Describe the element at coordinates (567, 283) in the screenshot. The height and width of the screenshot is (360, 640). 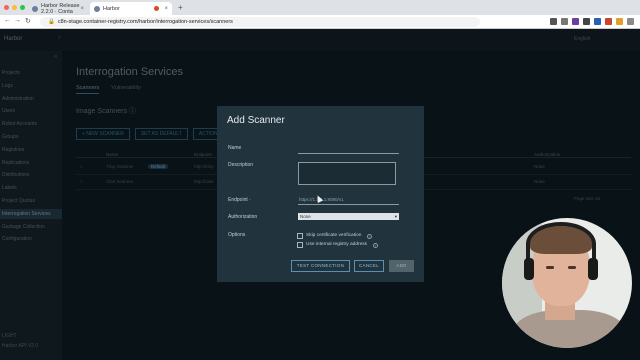
I see `webcam-overlay` at that location.